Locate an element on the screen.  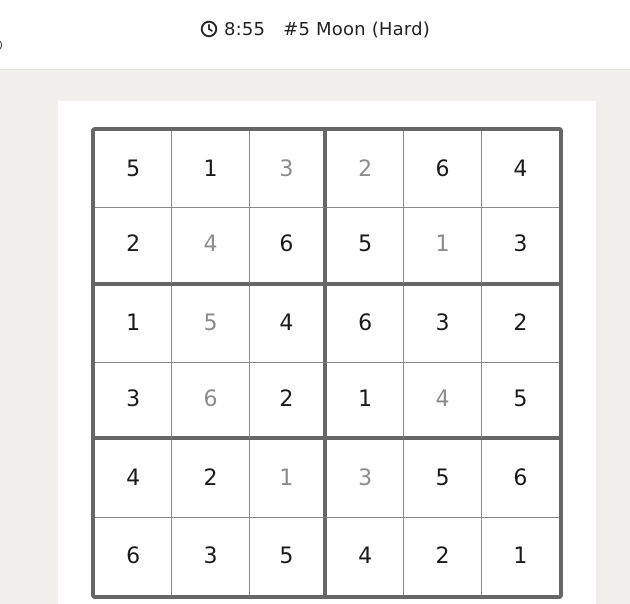
title-row: 8:55 #5 Moon (Hard) is located at coordinates (315, 29).